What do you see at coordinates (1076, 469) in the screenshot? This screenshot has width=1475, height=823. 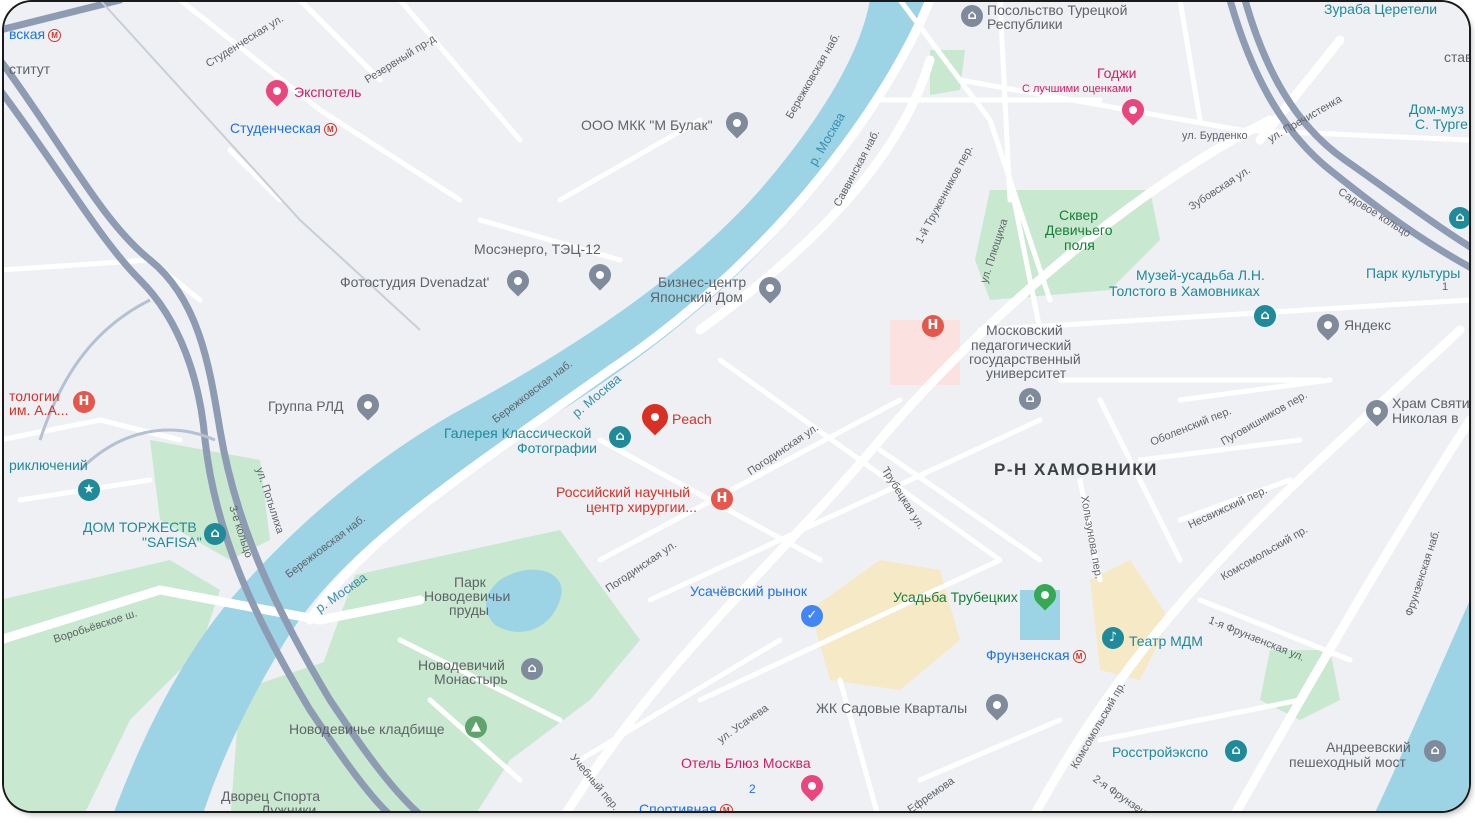 I see `district-label: Р-Н ХАМОВНИКИ` at bounding box center [1076, 469].